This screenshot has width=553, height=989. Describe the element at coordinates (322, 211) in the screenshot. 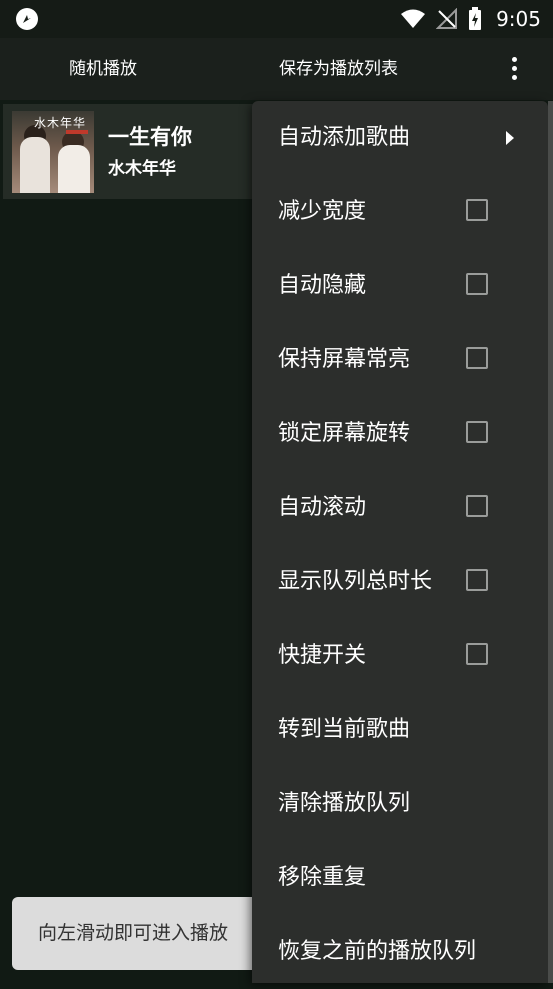

I see `menu-item-label: 减少宽度` at that location.